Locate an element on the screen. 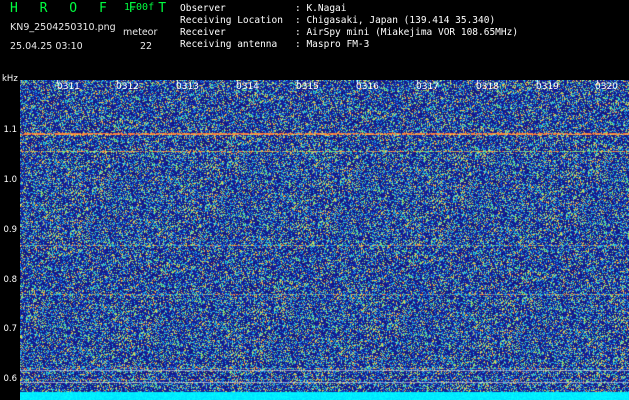  y-tick-label: 1.1 is located at coordinates (10, 130).